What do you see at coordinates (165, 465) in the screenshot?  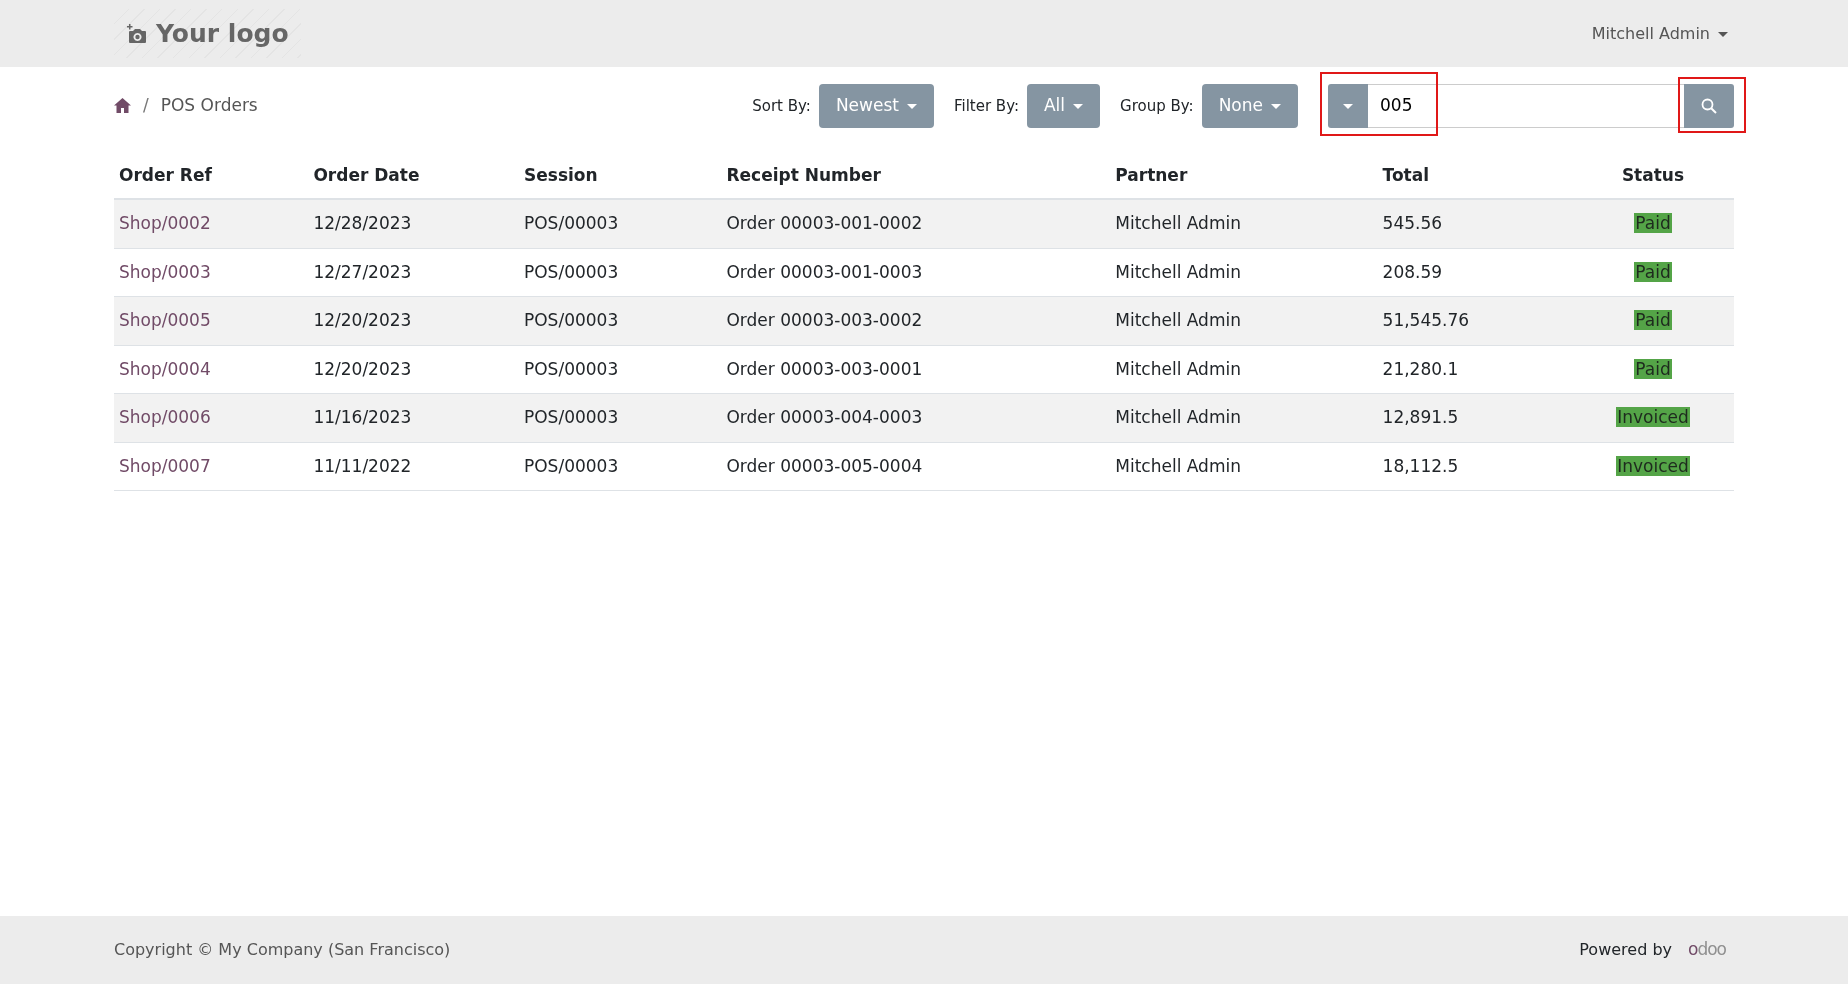 I see `order-link: Shop/0007` at bounding box center [165, 465].